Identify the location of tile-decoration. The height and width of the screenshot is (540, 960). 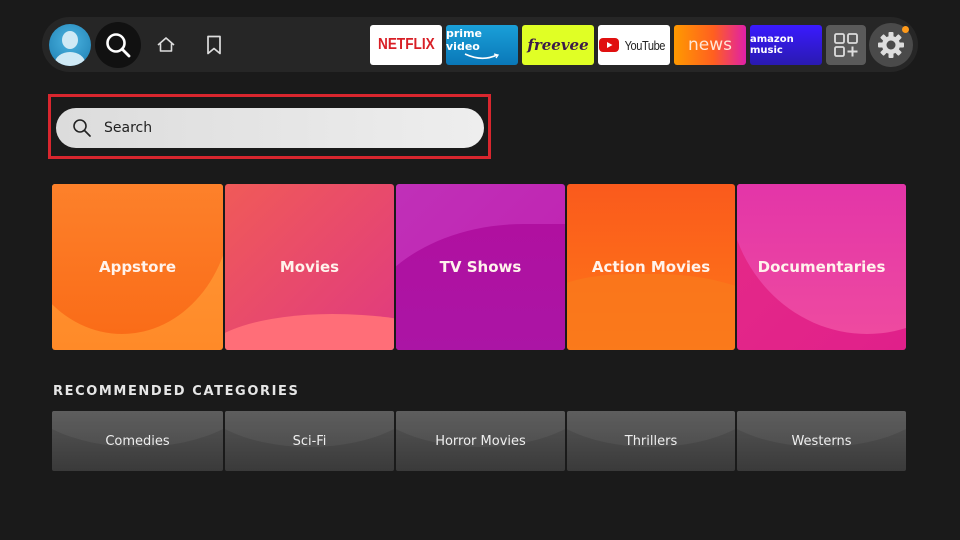
(651, 312).